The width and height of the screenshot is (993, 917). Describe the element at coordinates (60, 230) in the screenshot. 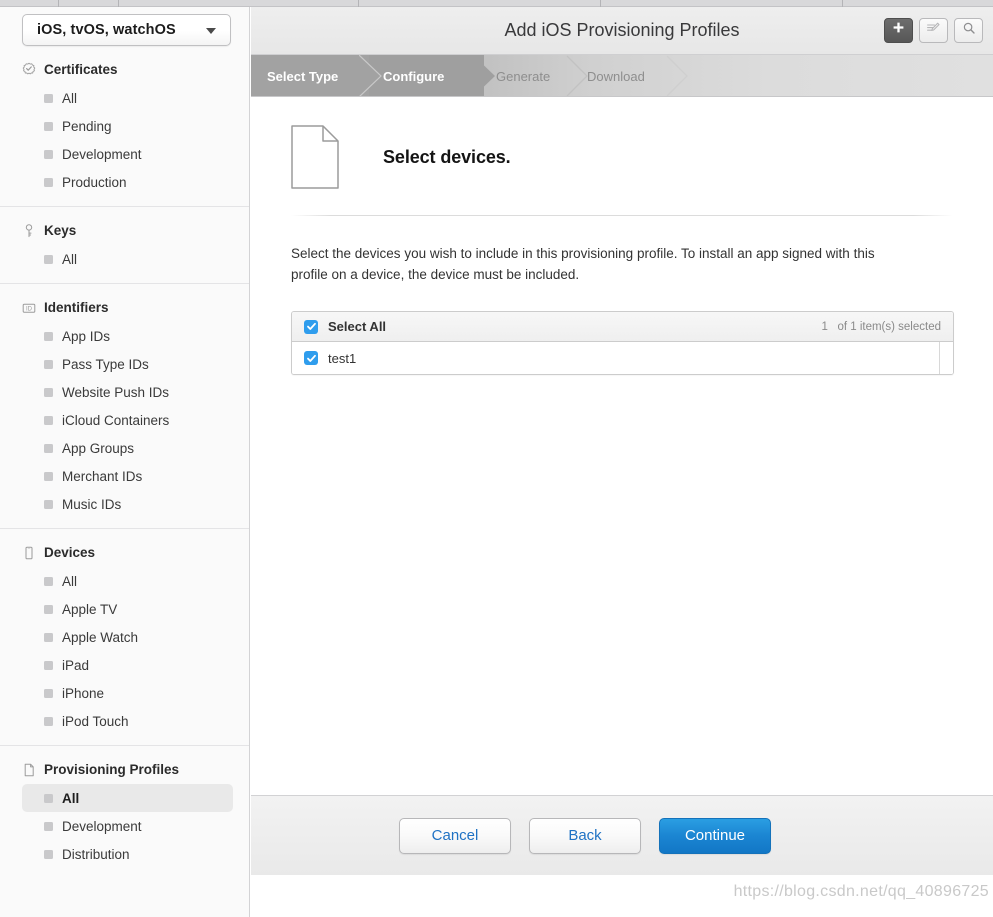

I see `sidebar-section-title: Keys` at that location.